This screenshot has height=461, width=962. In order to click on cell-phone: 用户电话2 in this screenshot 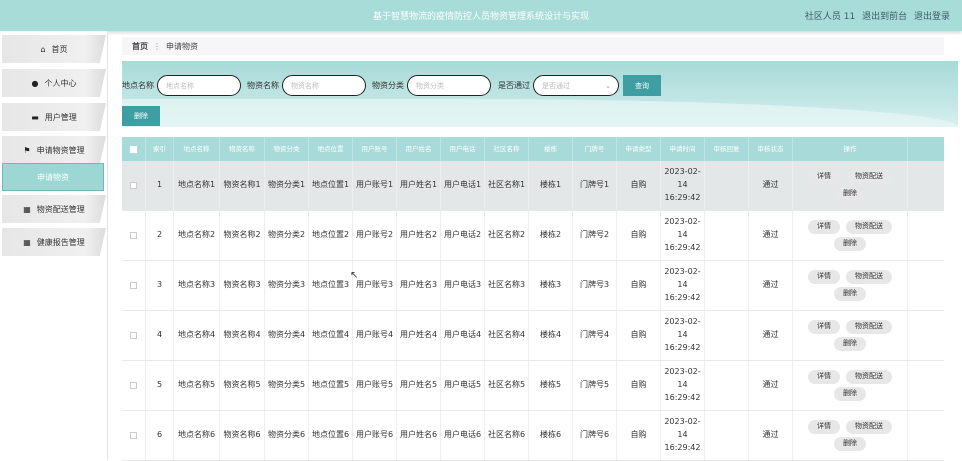, I will do `click(463, 235)`.